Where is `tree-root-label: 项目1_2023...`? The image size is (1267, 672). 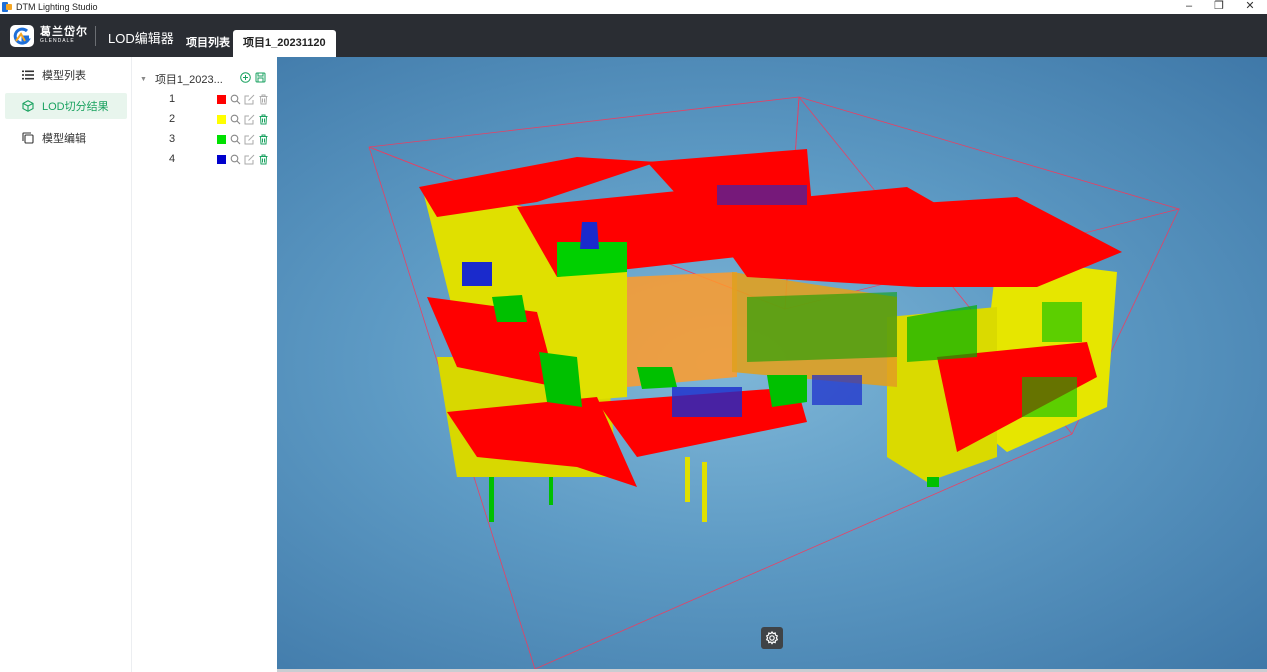
tree-root-label: 项目1_2023... is located at coordinates (188, 80).